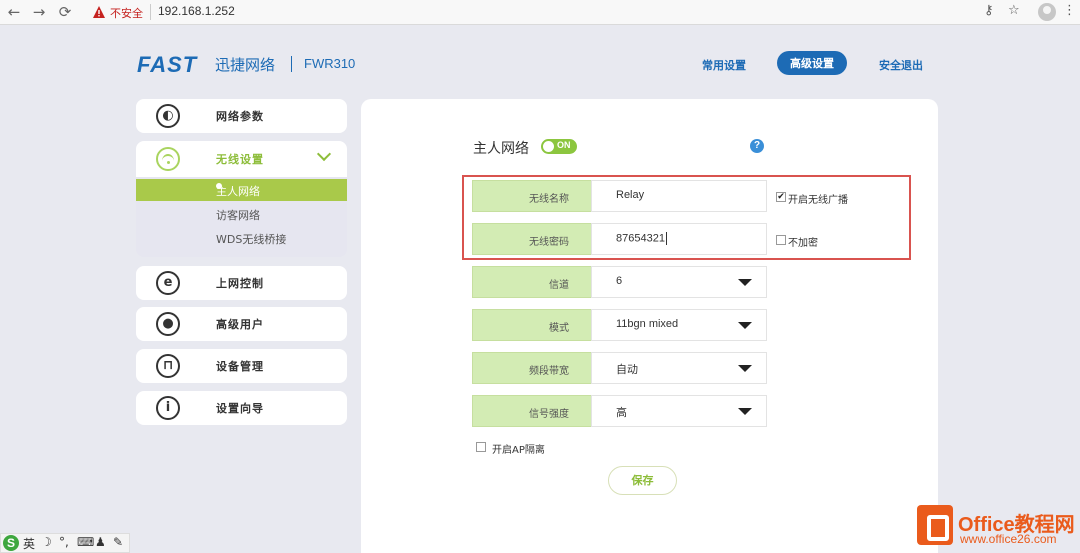 Image resolution: width=1080 pixels, height=553 pixels. What do you see at coordinates (564, 145) in the screenshot?
I see `toggle-text: ON` at bounding box center [564, 145].